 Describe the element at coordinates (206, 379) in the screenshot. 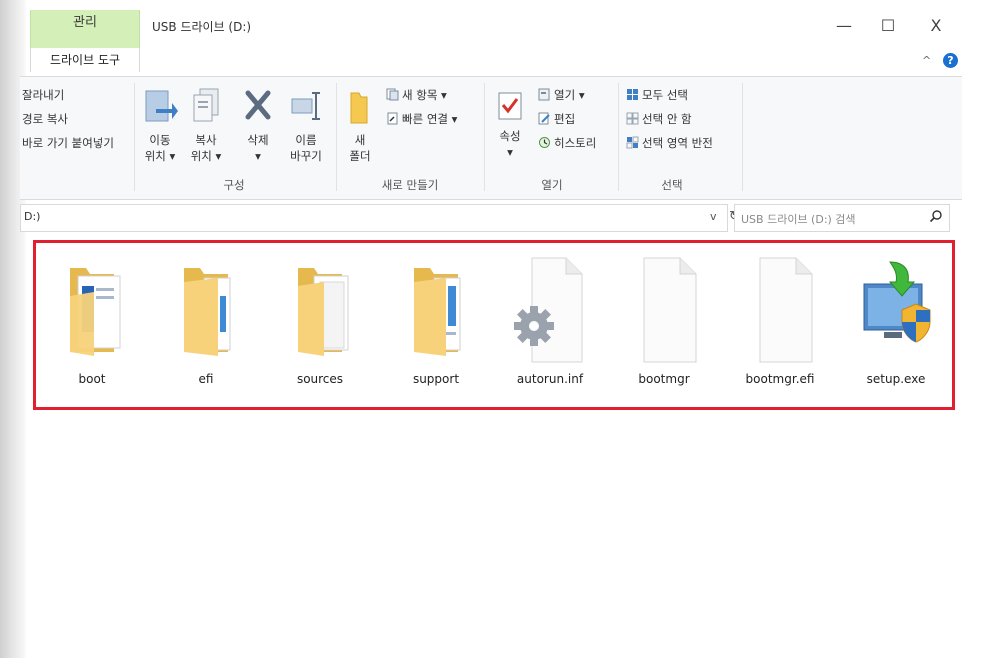

I see `file-label: efi` at that location.